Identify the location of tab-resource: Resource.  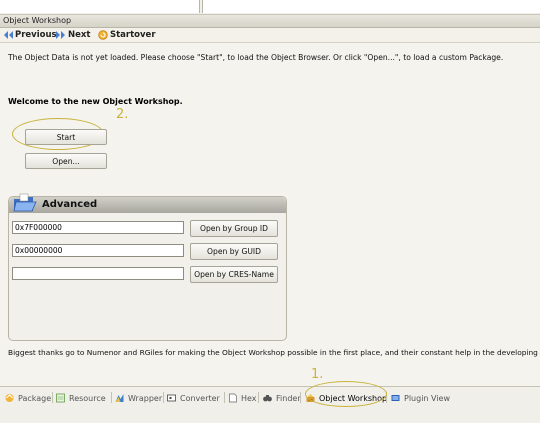
(80, 398).